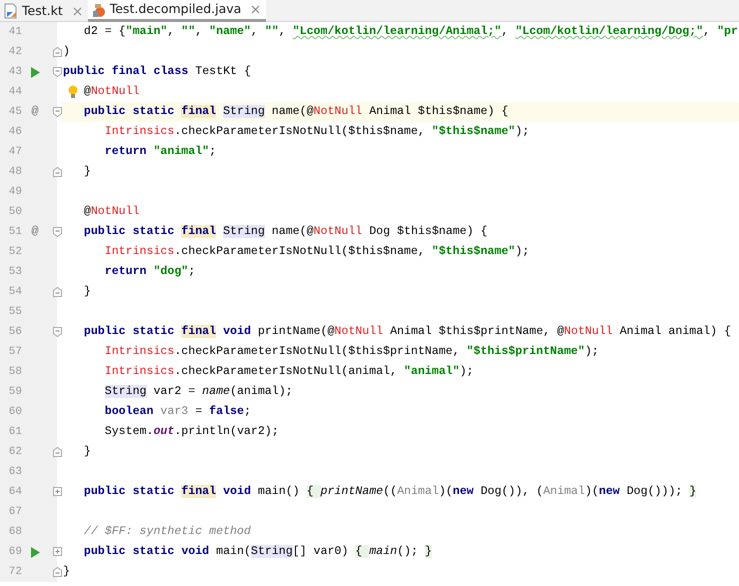 This screenshot has height=586, width=739. Describe the element at coordinates (15, 392) in the screenshot. I see `line-number: 59` at that location.